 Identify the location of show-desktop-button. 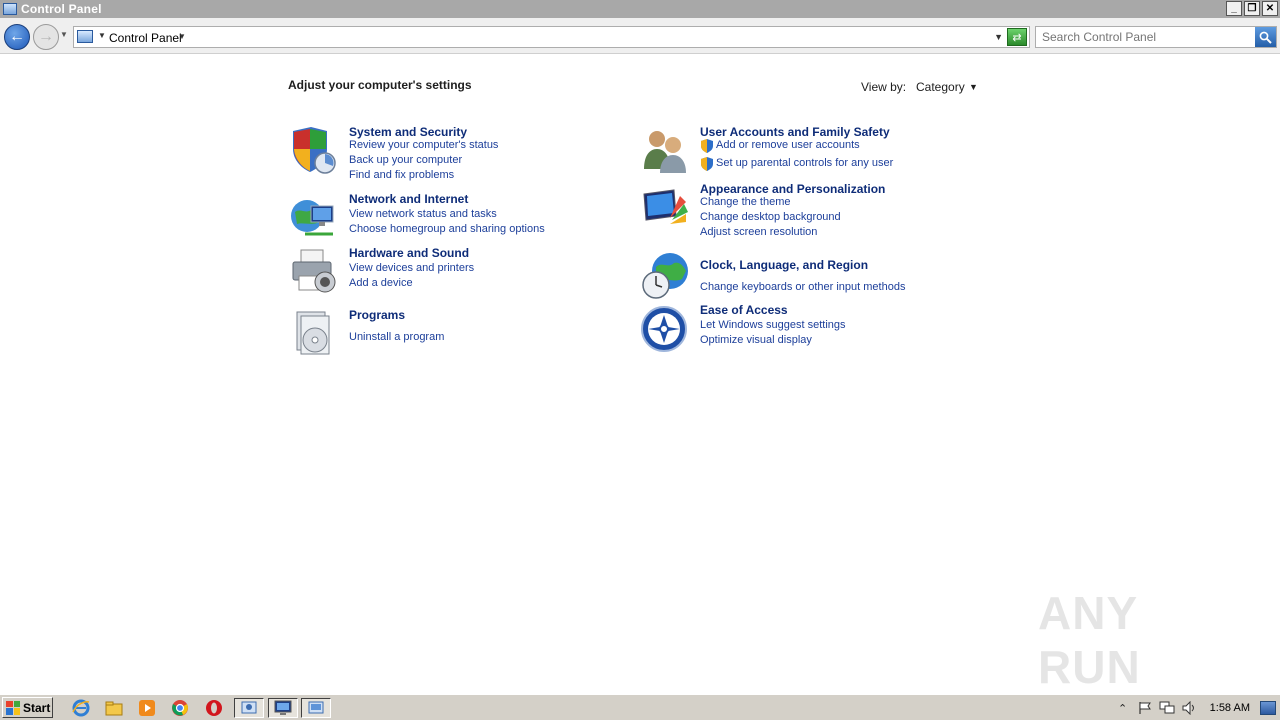
(1268, 708).